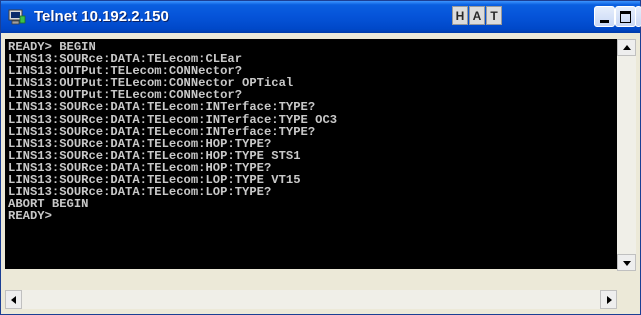 The height and width of the screenshot is (315, 641). What do you see at coordinates (604, 16) in the screenshot?
I see `minimize-button` at bounding box center [604, 16].